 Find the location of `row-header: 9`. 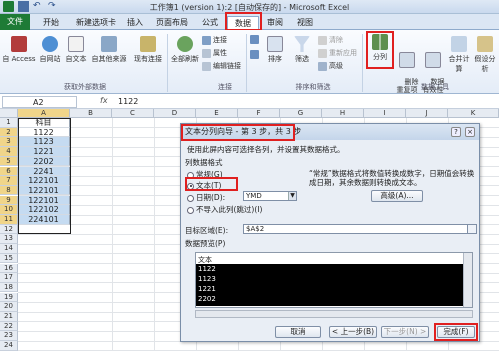

row-header: 9 is located at coordinates (9, 200).